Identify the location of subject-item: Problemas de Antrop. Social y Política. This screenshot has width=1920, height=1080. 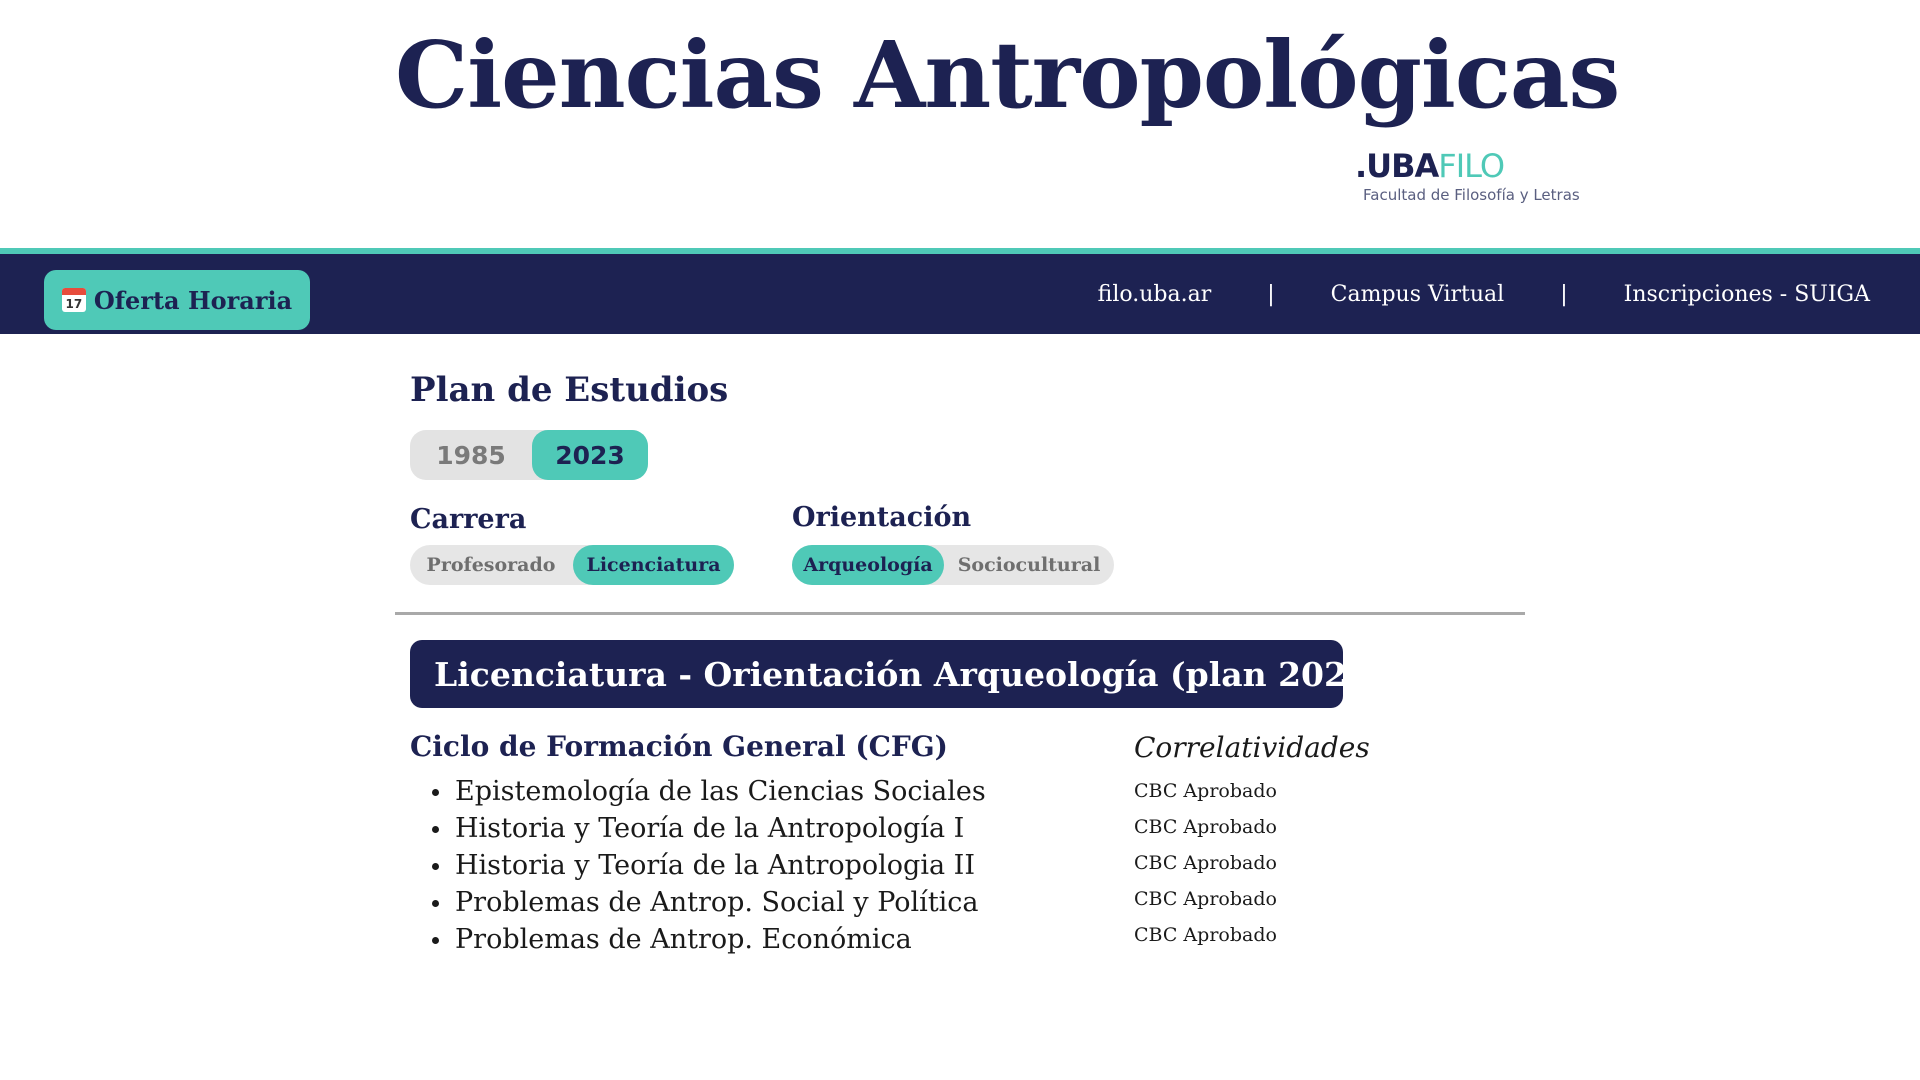
(709, 902).